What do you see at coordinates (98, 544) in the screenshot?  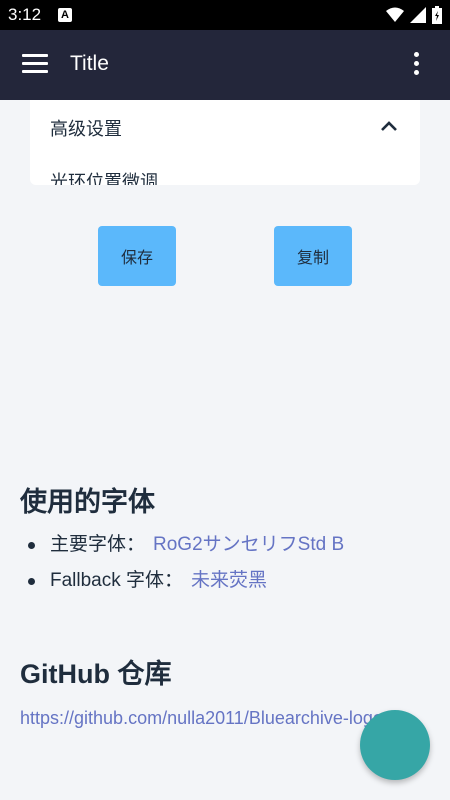 I see `font-label: 主要字体：` at bounding box center [98, 544].